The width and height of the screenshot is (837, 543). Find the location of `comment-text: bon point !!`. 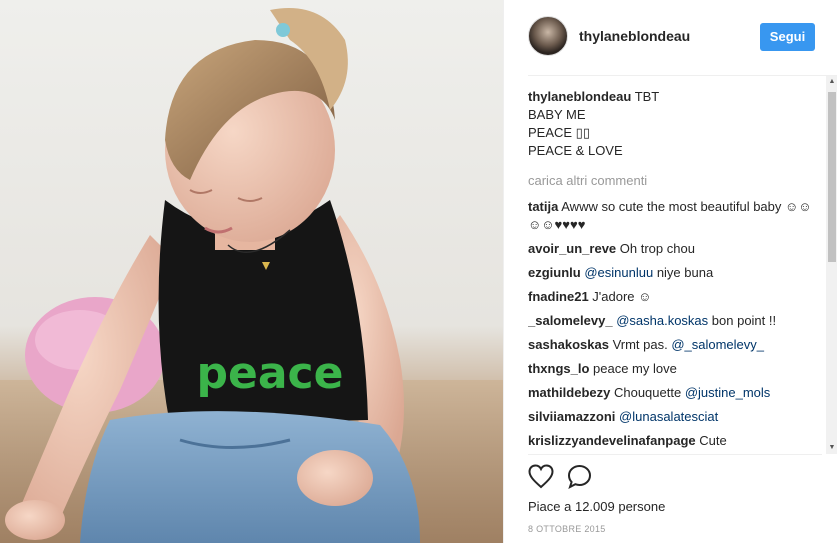

comment-text: bon point !! is located at coordinates (742, 320).